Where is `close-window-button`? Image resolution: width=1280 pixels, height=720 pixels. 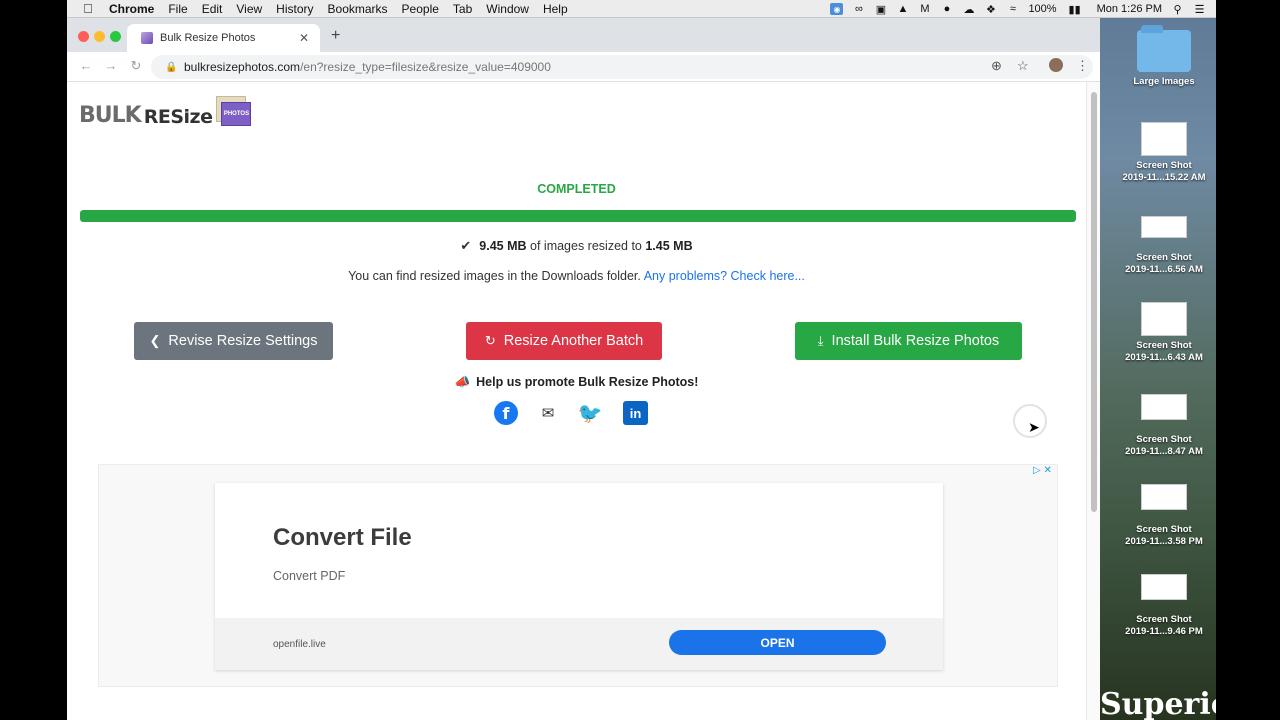 close-window-button is located at coordinates (83, 36).